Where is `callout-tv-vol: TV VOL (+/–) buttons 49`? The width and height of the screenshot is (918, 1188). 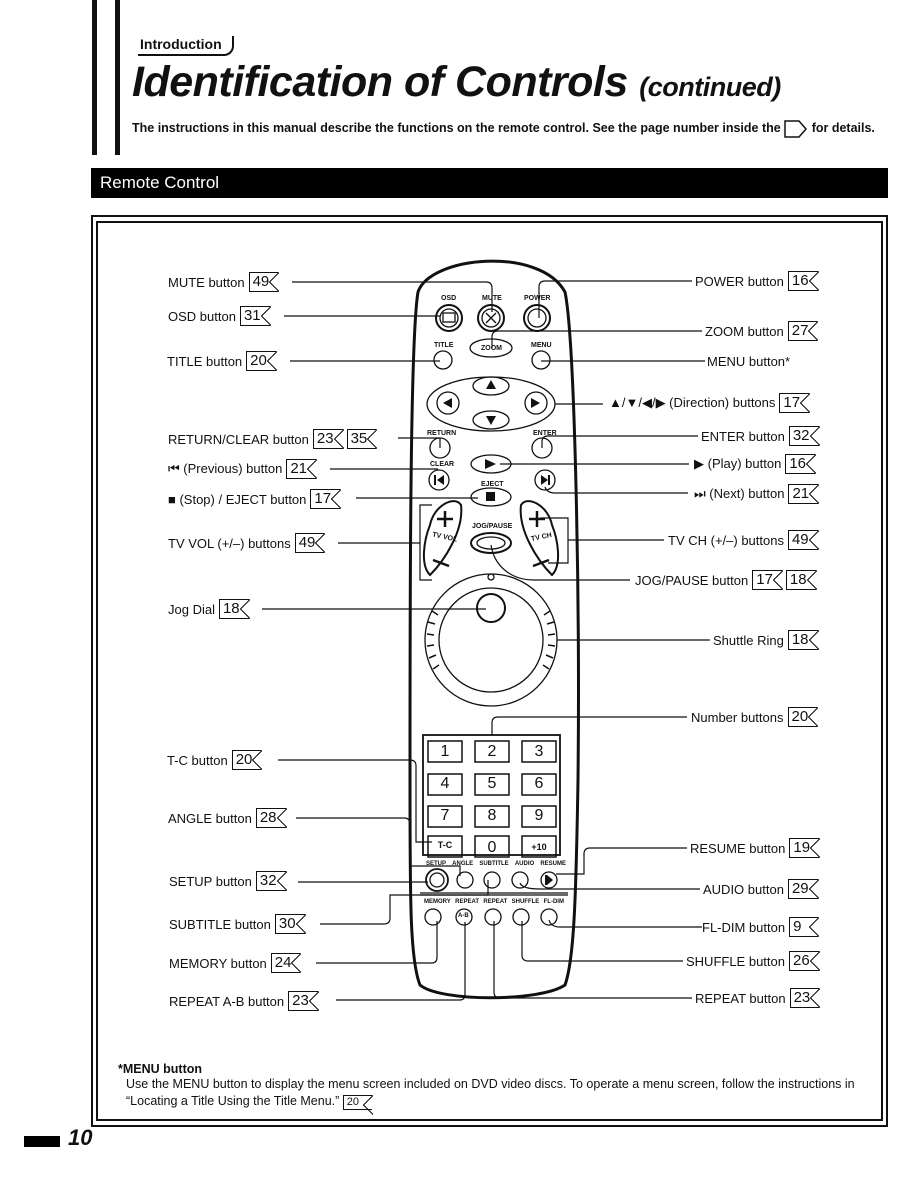 callout-tv-vol: TV VOL (+/–) buttons 49 is located at coordinates (247, 543).